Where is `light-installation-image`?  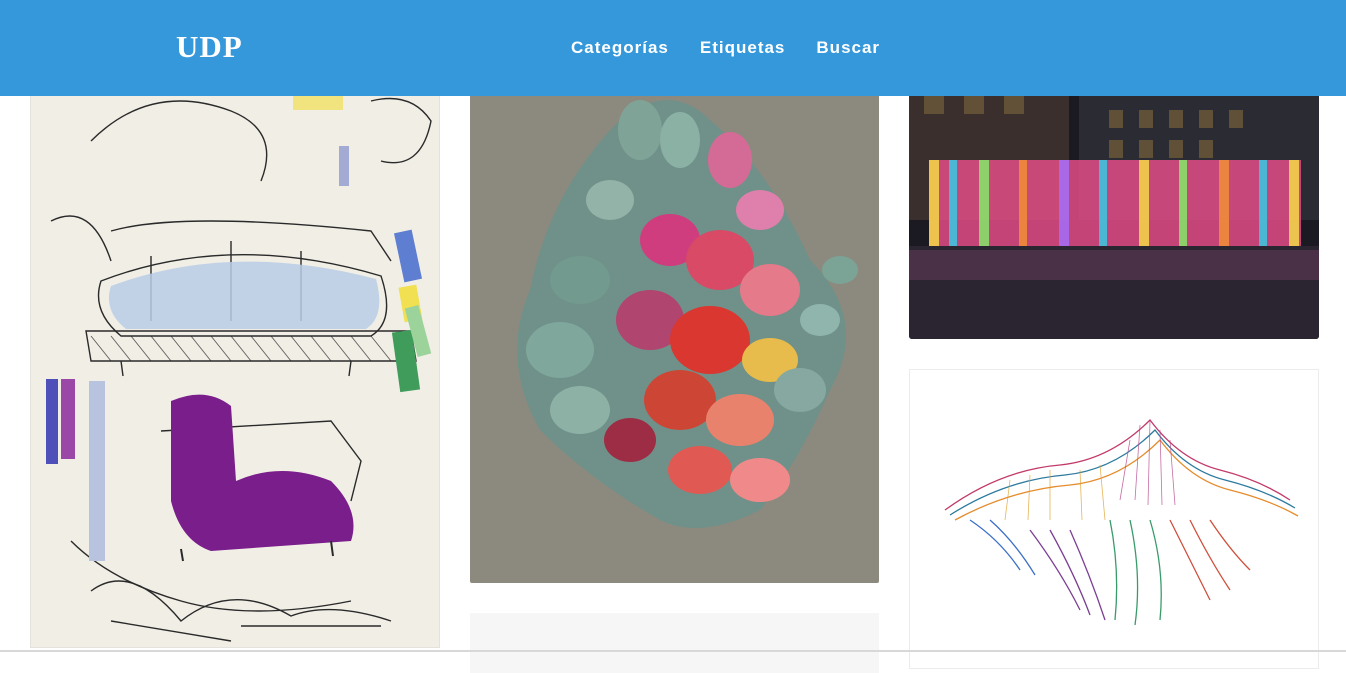 light-installation-image is located at coordinates (1114, 199).